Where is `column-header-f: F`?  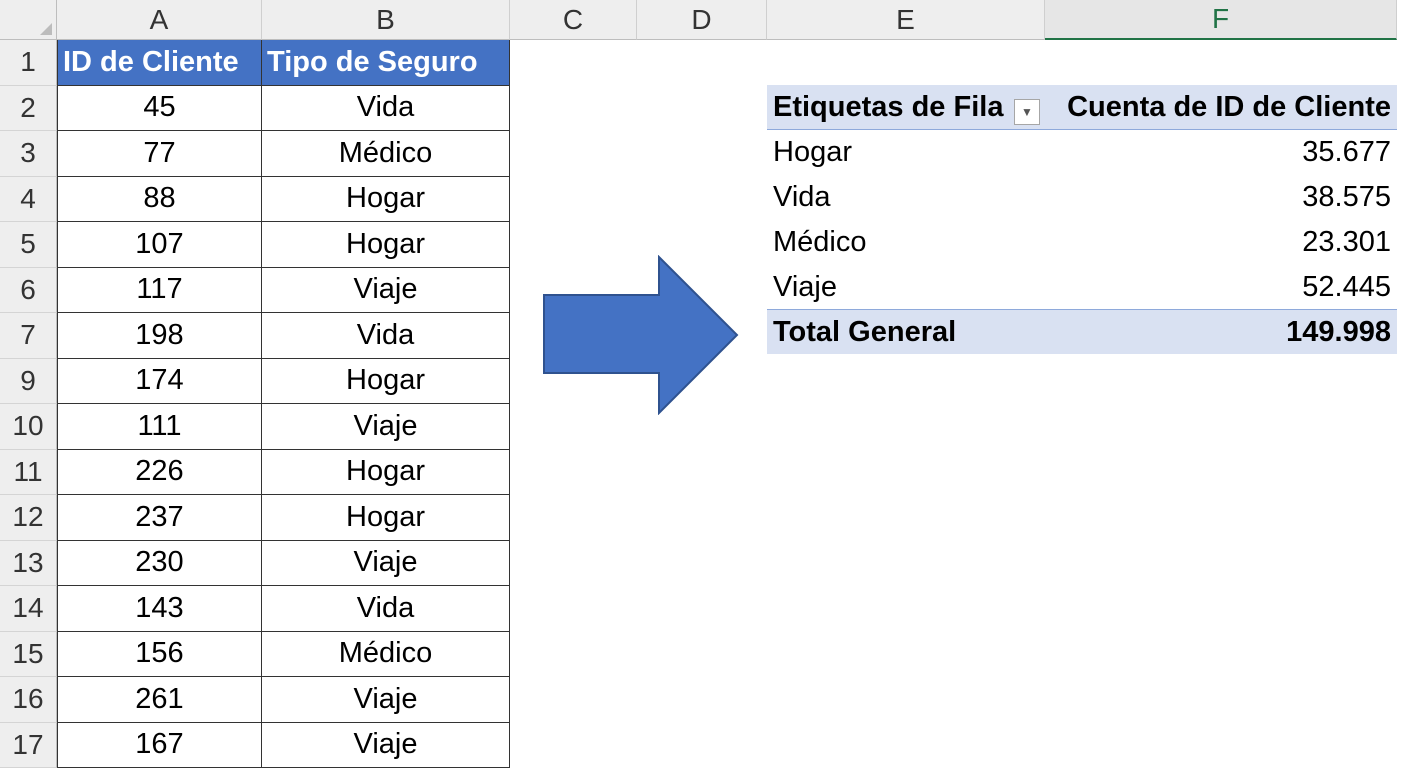
column-header-f: F is located at coordinates (1221, 20).